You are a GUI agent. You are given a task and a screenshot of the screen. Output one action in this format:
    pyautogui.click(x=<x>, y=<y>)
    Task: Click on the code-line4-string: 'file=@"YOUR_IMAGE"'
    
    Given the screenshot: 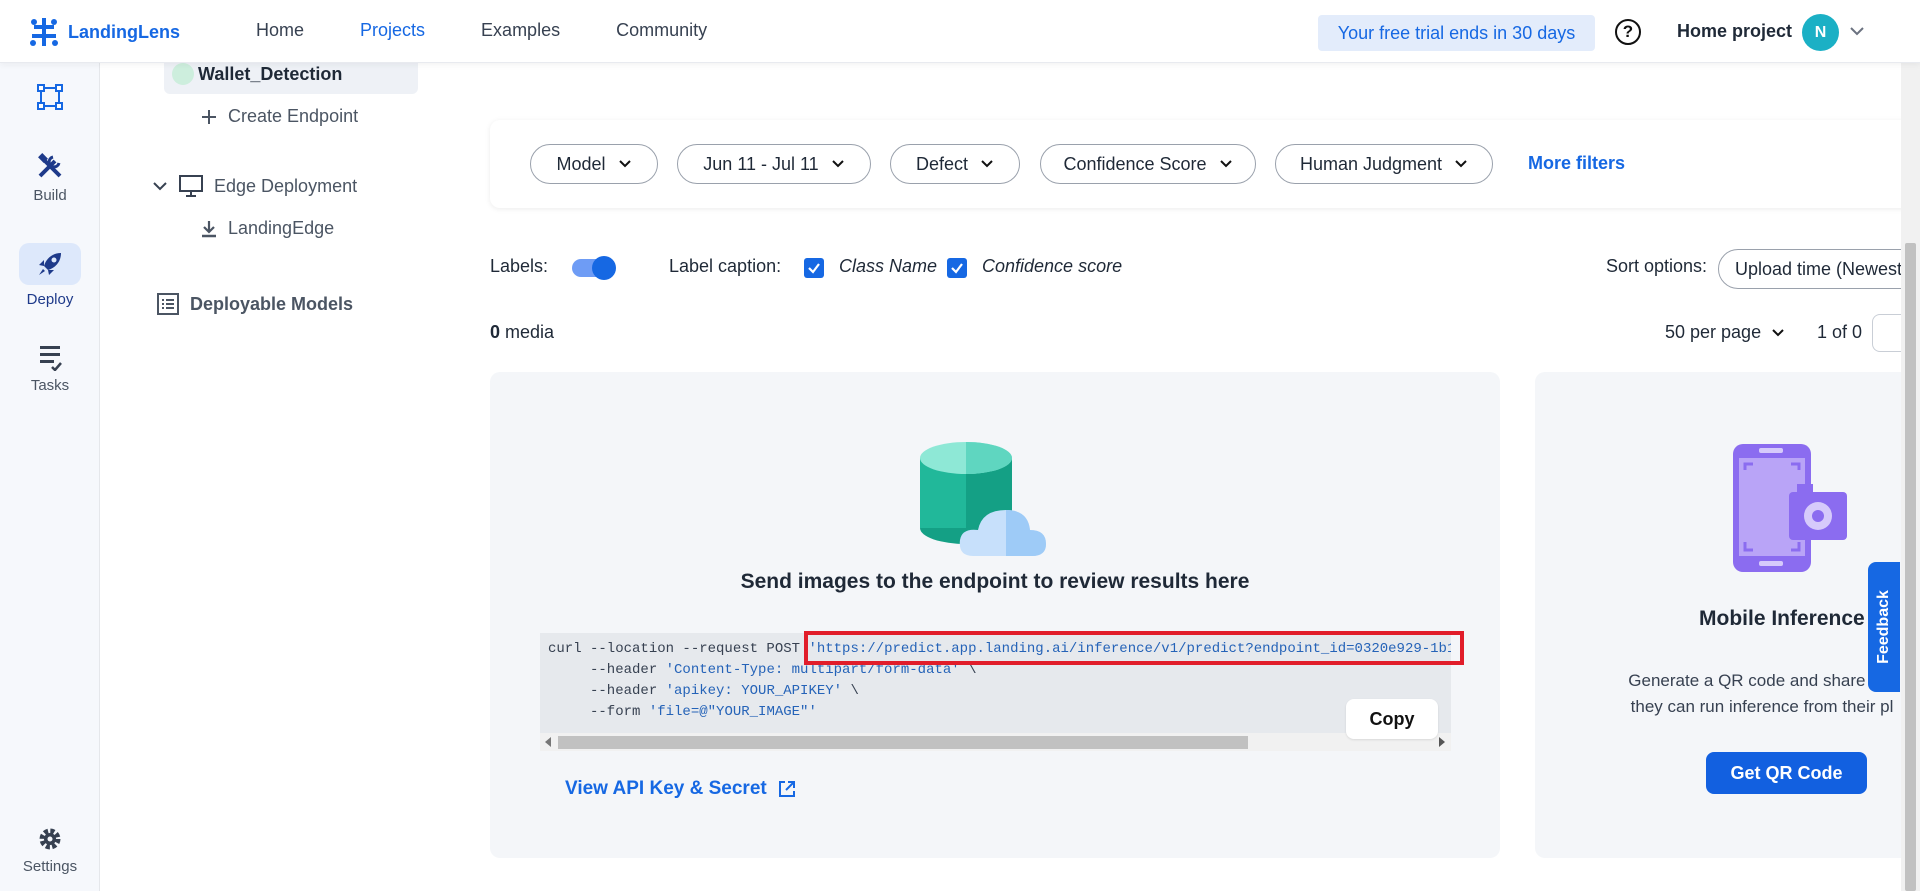 What is the action you would take?
    pyautogui.click(x=732, y=712)
    